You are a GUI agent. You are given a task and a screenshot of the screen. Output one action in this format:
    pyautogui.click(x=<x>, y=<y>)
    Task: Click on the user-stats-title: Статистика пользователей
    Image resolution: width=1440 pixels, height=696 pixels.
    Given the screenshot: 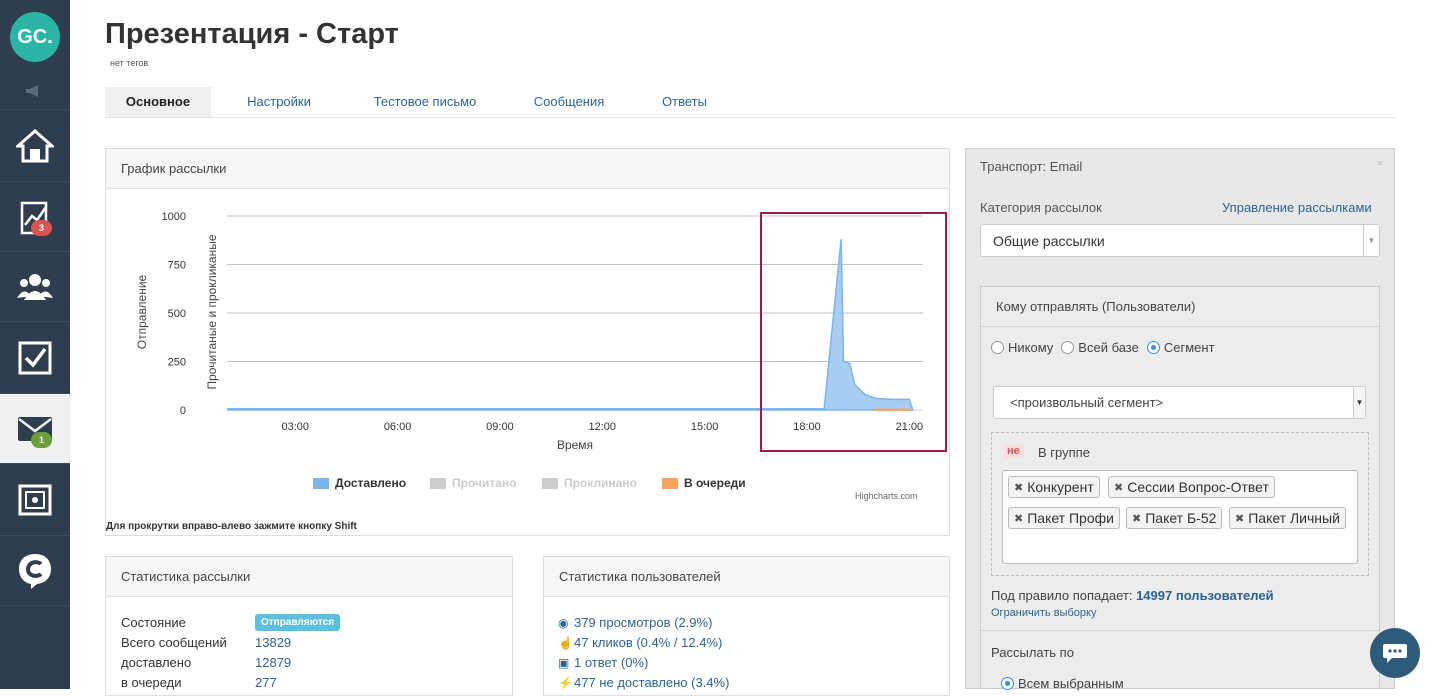 What is the action you would take?
    pyautogui.click(x=746, y=577)
    